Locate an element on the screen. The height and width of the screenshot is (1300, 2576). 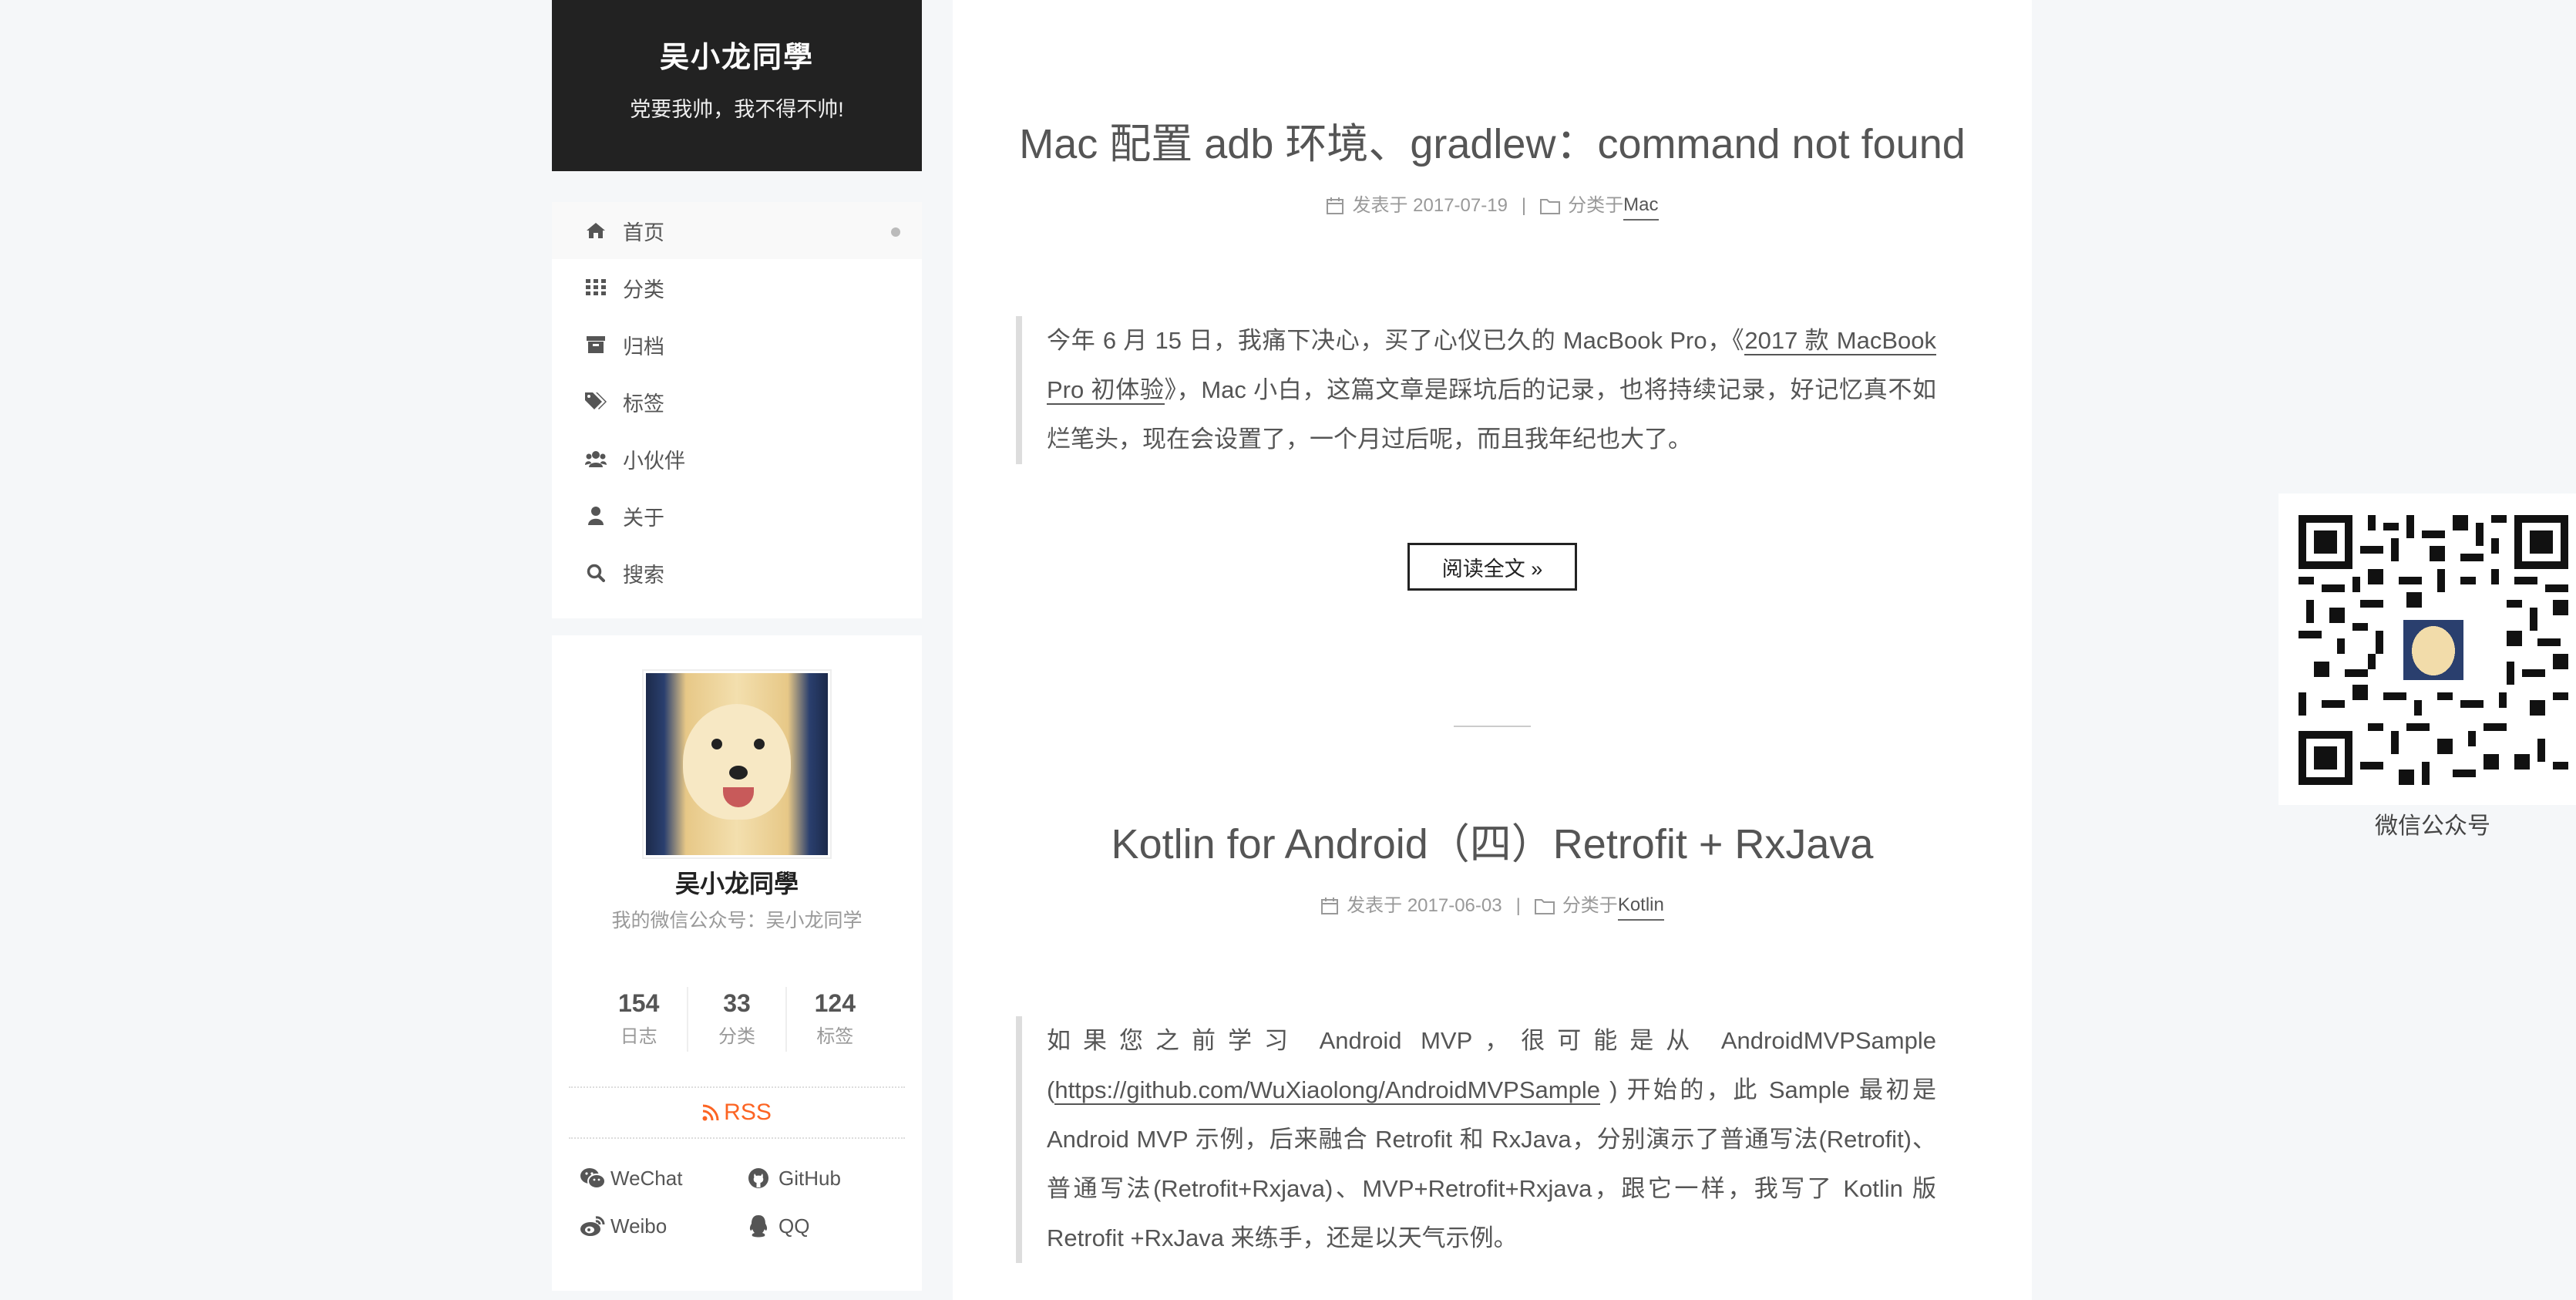
social-link-label: QQ is located at coordinates (794, 1226).